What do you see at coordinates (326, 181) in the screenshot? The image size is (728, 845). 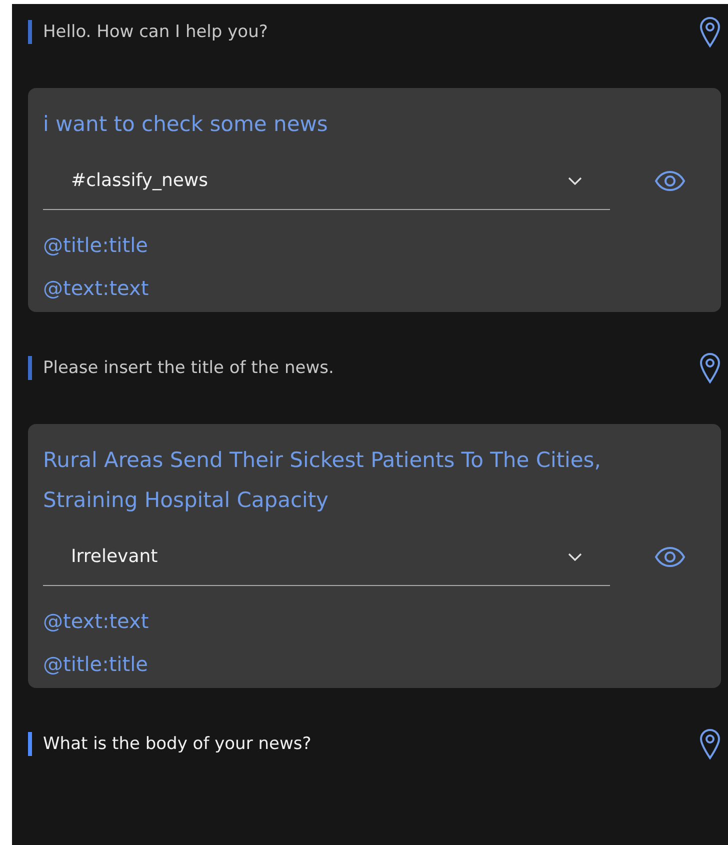 I see `intent-dropdown: #classify_news` at bounding box center [326, 181].